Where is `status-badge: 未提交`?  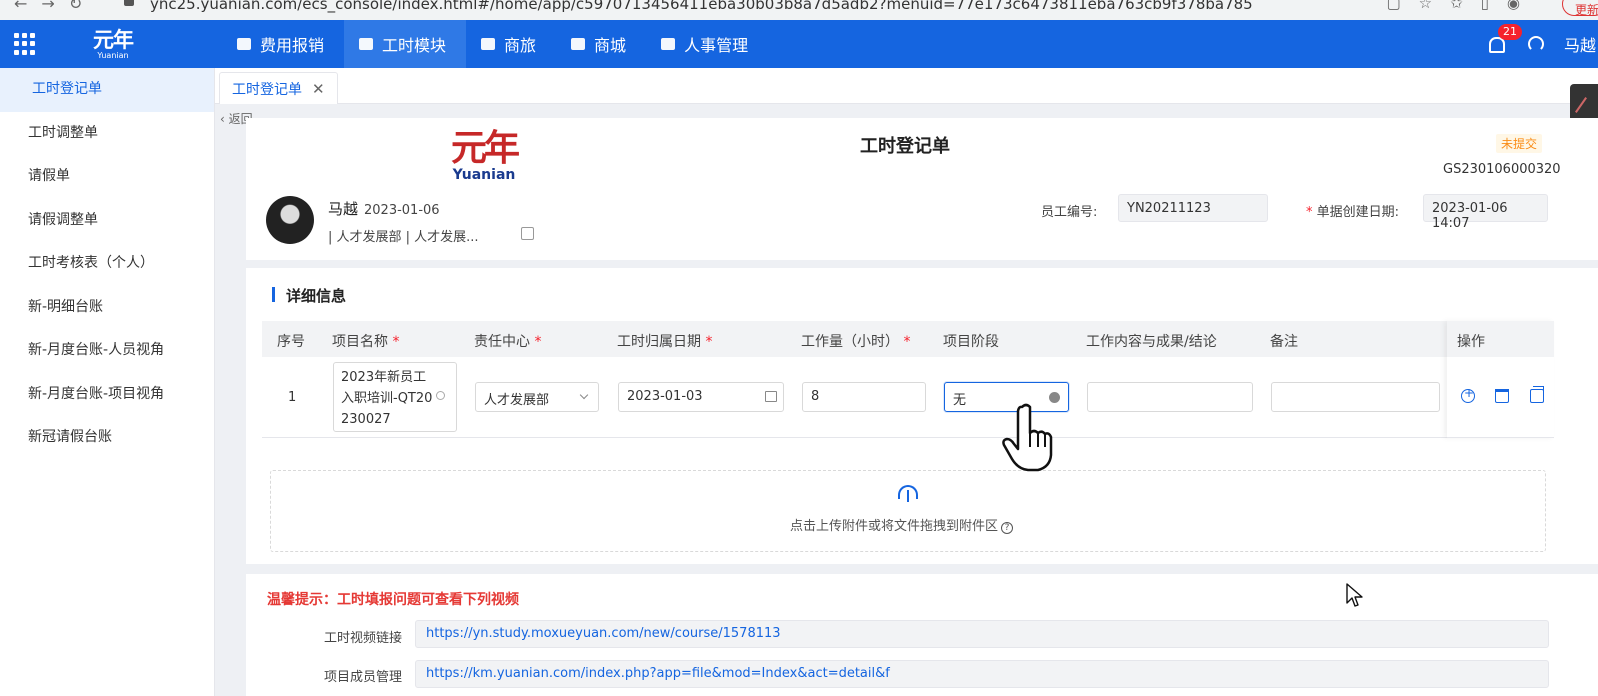
status-badge: 未提交 is located at coordinates (1519, 143).